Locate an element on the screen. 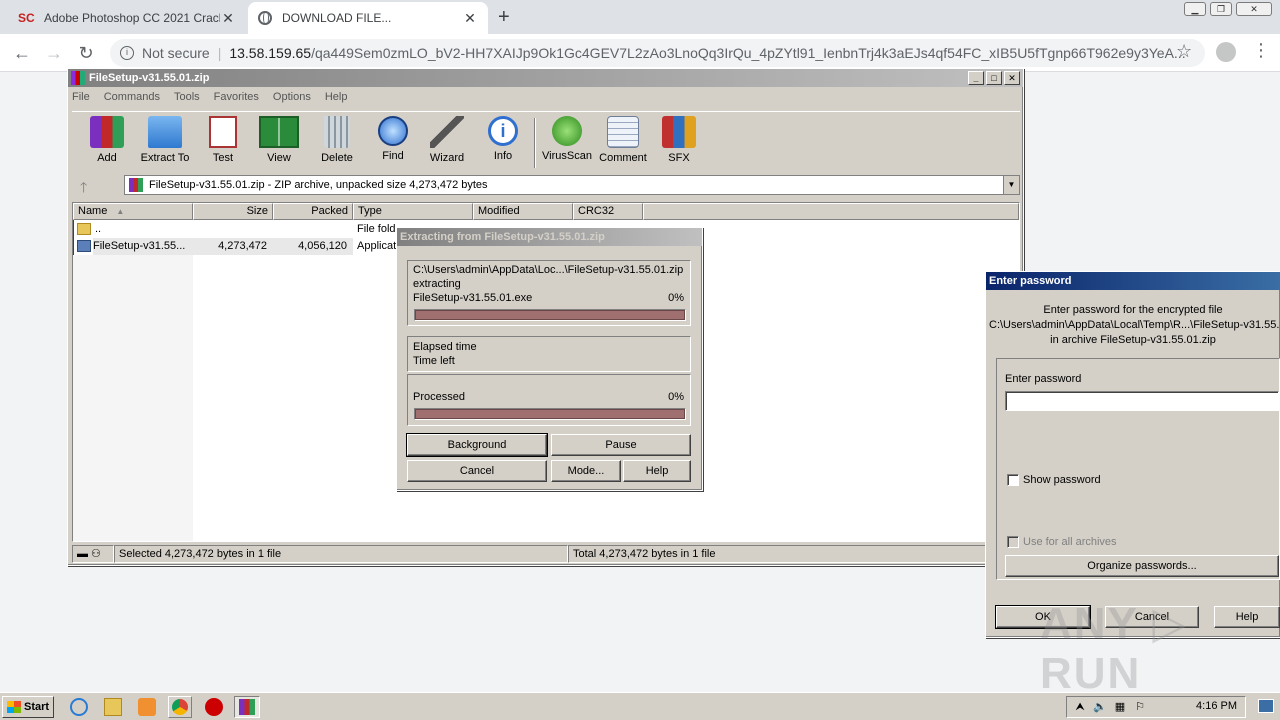  tool-label: Comment is located at coordinates (623, 158).